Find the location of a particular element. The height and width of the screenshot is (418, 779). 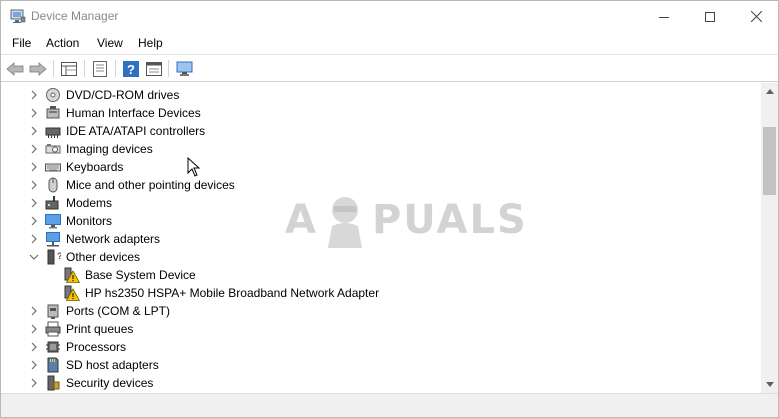

tree-item-label: IDE ATA/ATAPI controllers is located at coordinates (136, 131).